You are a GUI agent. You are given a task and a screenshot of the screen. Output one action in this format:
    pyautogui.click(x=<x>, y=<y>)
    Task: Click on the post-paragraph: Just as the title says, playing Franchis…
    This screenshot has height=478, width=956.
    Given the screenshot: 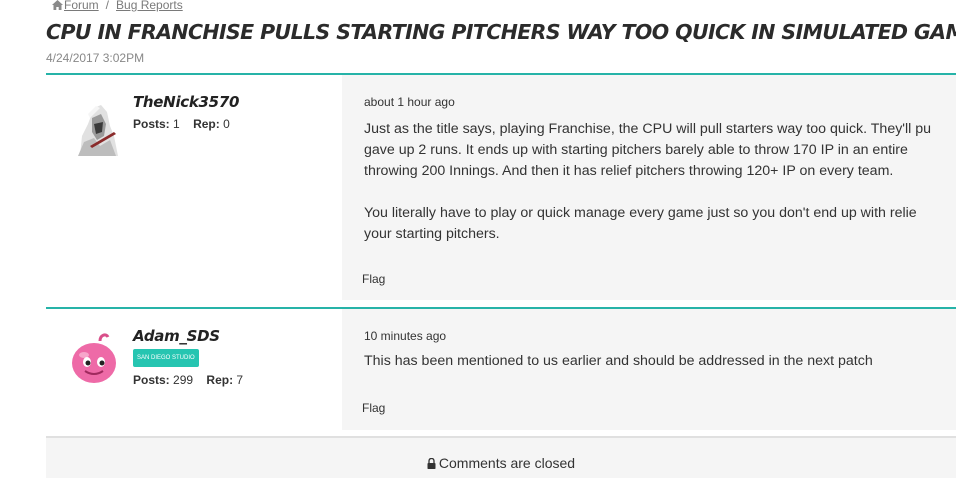 What is the action you would take?
    pyautogui.click(x=648, y=150)
    